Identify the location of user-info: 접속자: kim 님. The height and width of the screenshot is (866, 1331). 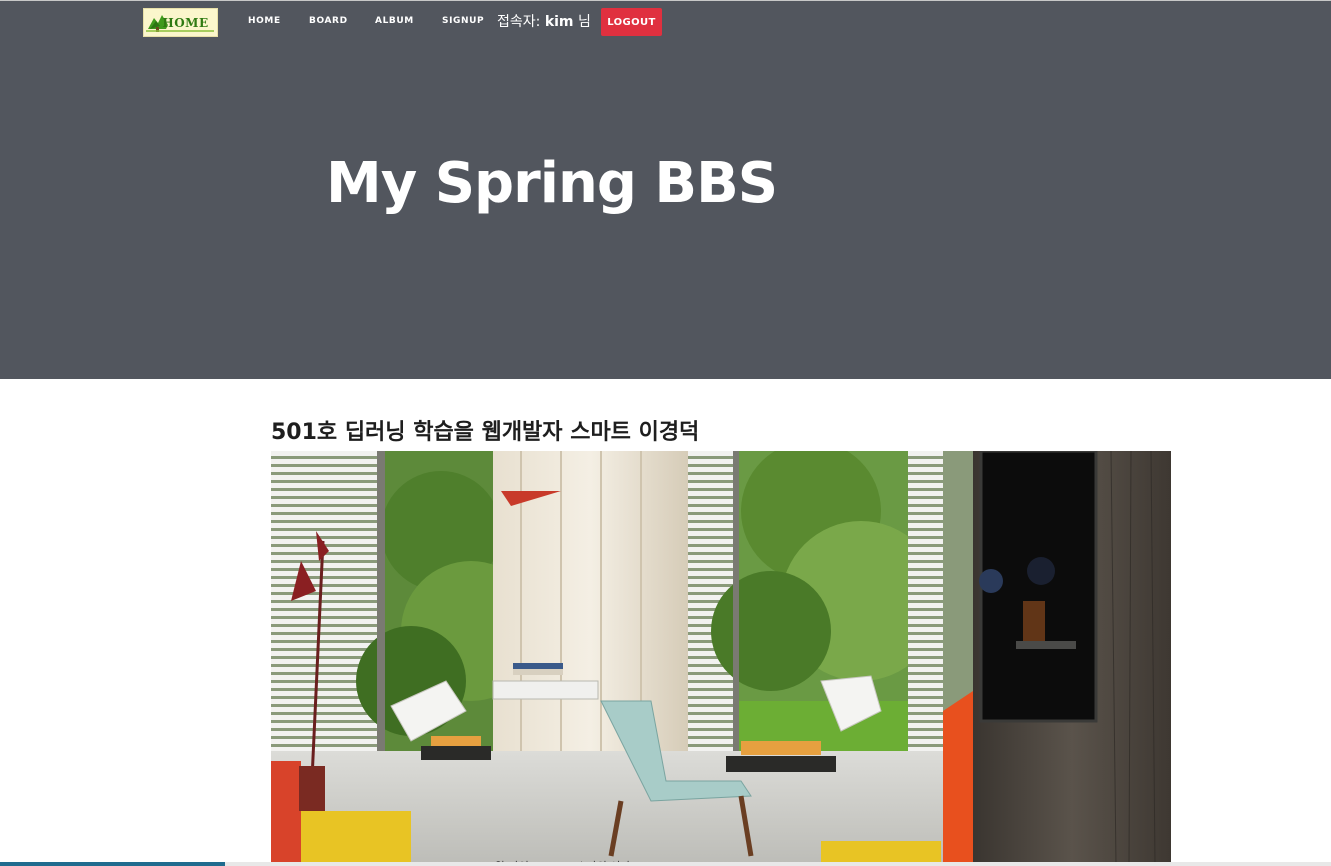
(544, 21).